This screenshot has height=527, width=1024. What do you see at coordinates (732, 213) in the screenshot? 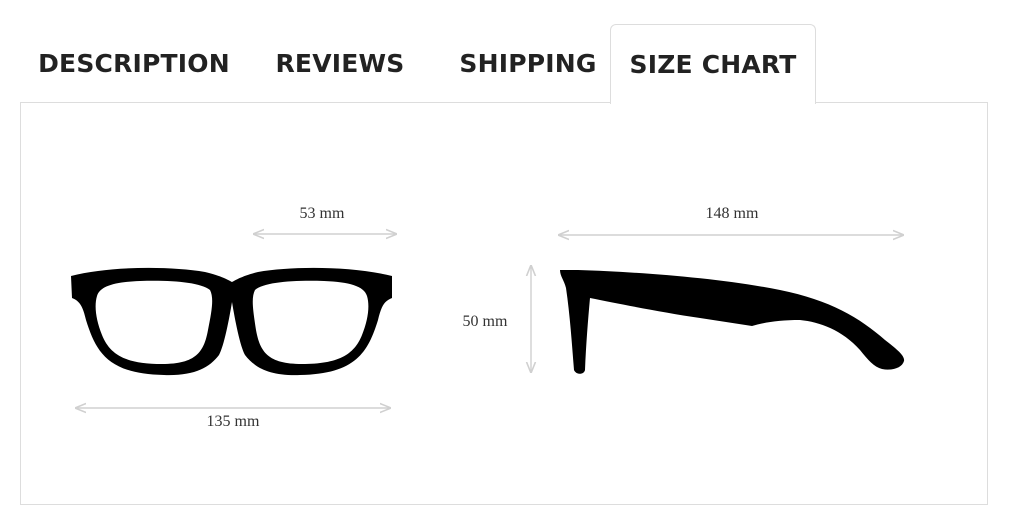
I see `temple-length-label: 148 mm` at bounding box center [732, 213].